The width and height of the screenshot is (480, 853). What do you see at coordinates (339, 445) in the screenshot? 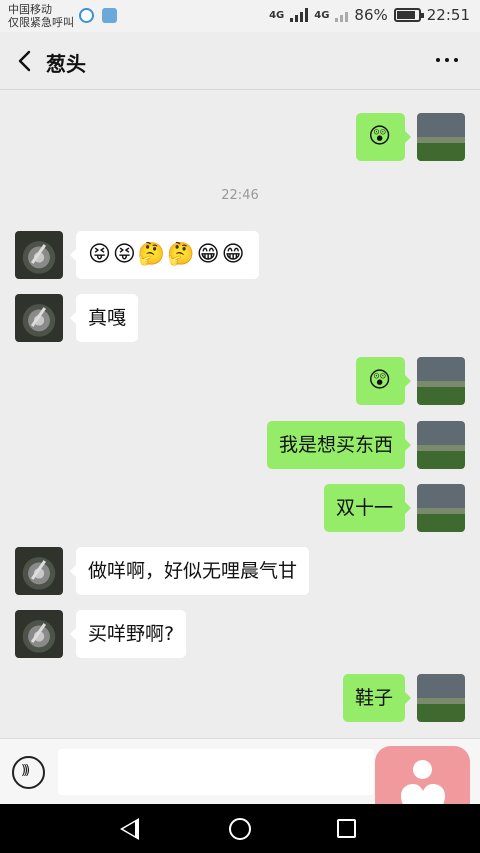
I see `message-bubble-sent: 我是想买东西` at bounding box center [339, 445].